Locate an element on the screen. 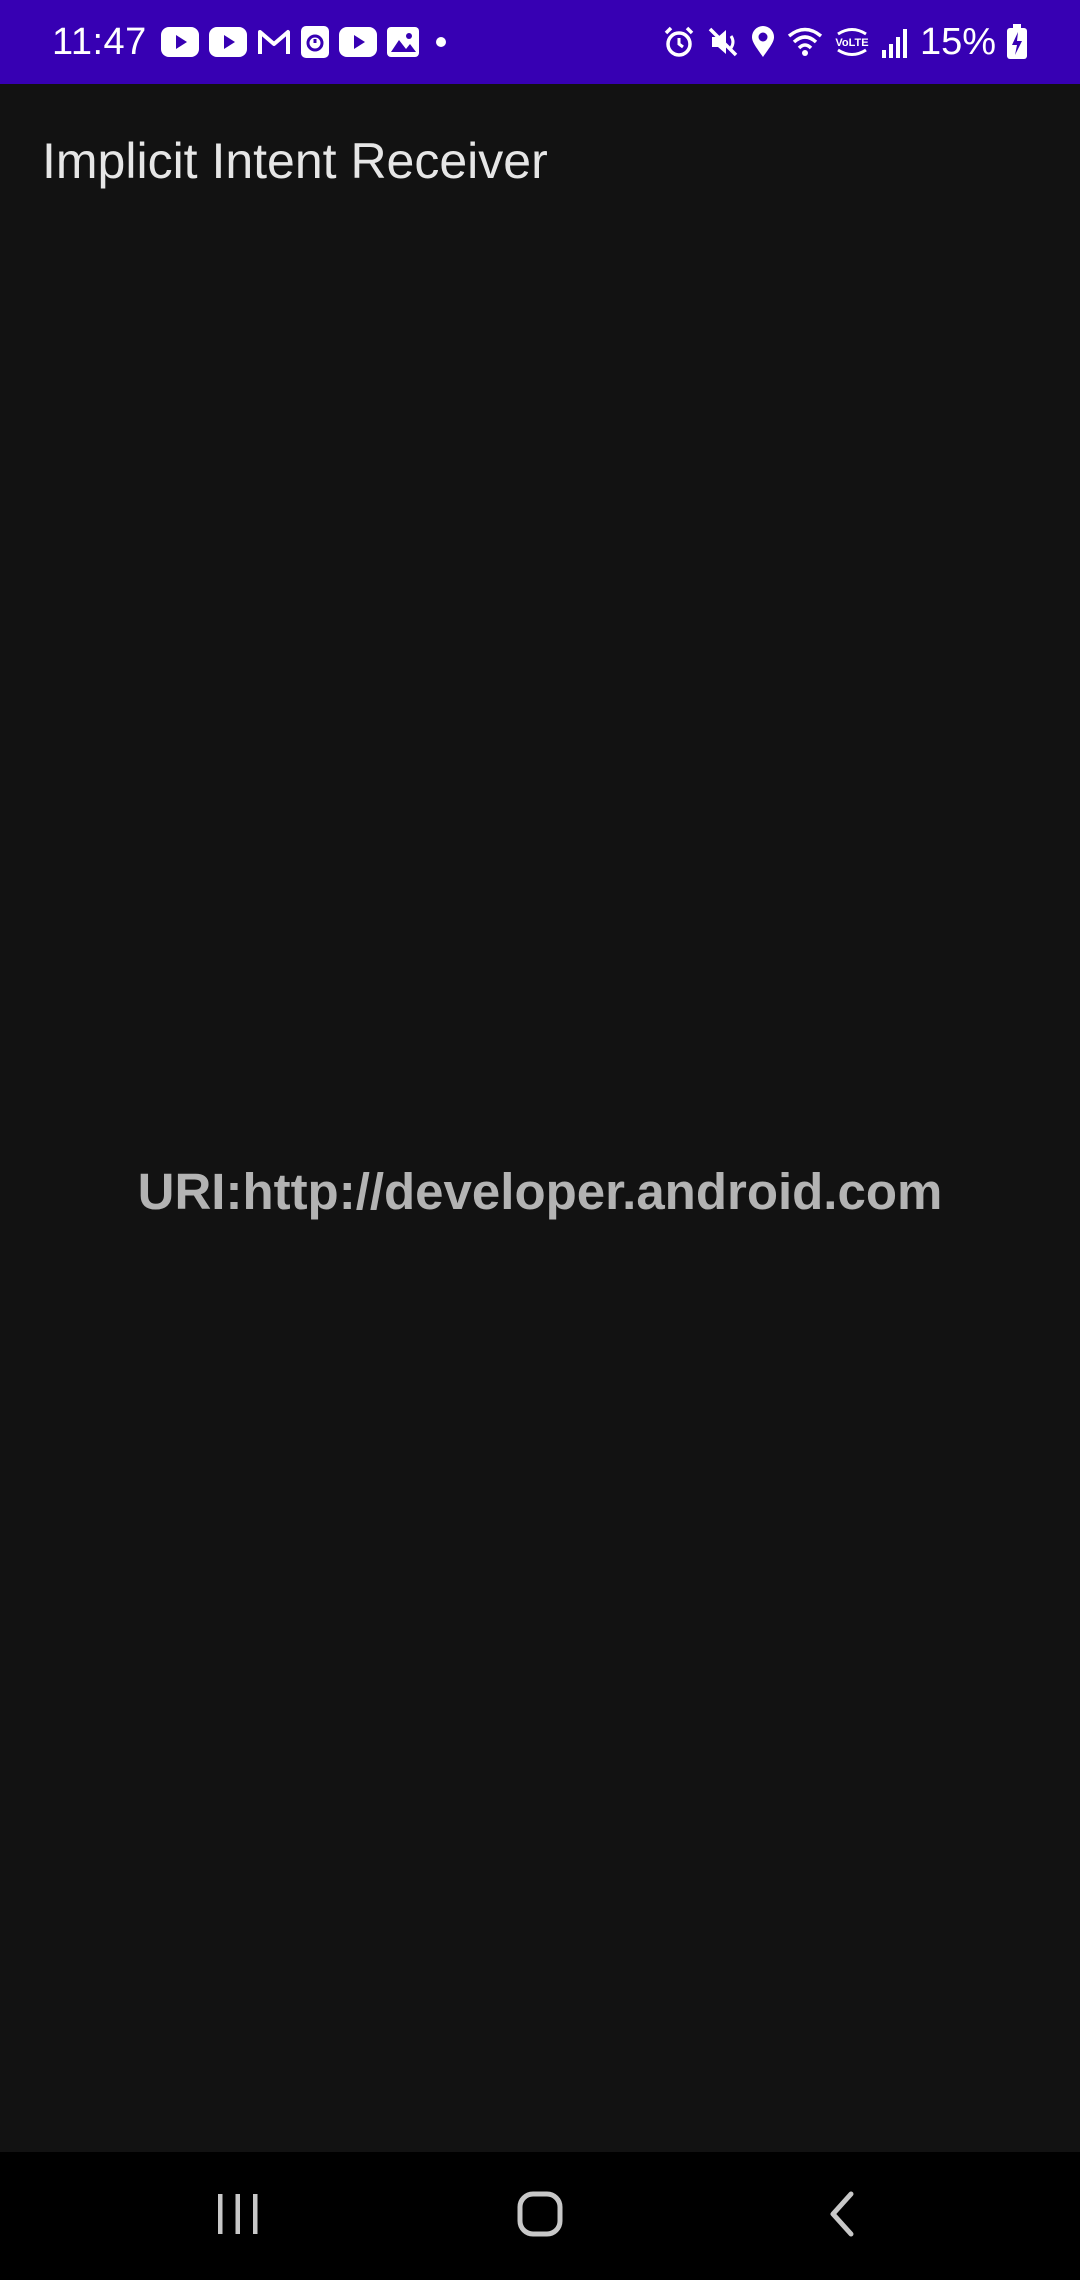  back-icon is located at coordinates (842, 2216).